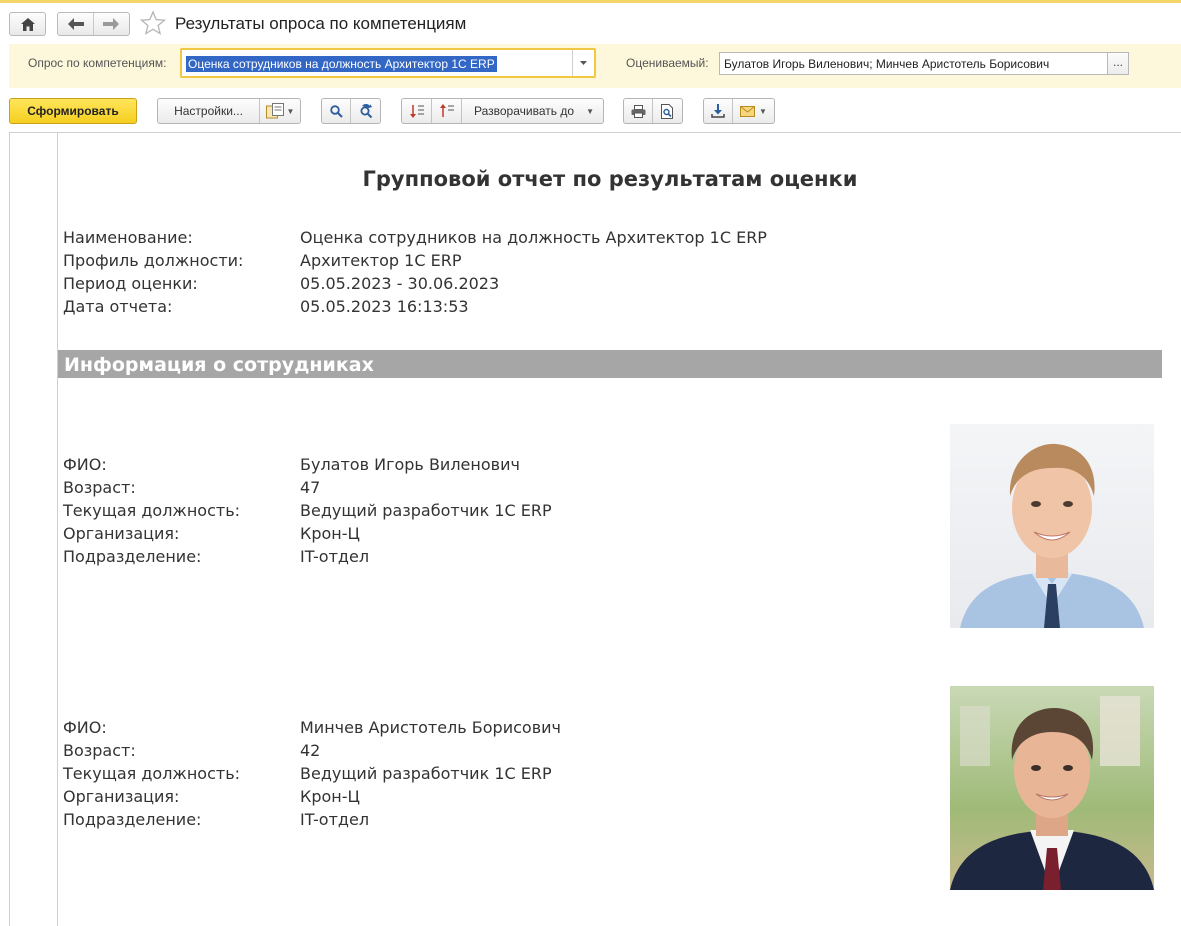 The width and height of the screenshot is (1181, 926). What do you see at coordinates (667, 63) in the screenshot?
I see `evaluated-label: Оцениваемый:` at bounding box center [667, 63].